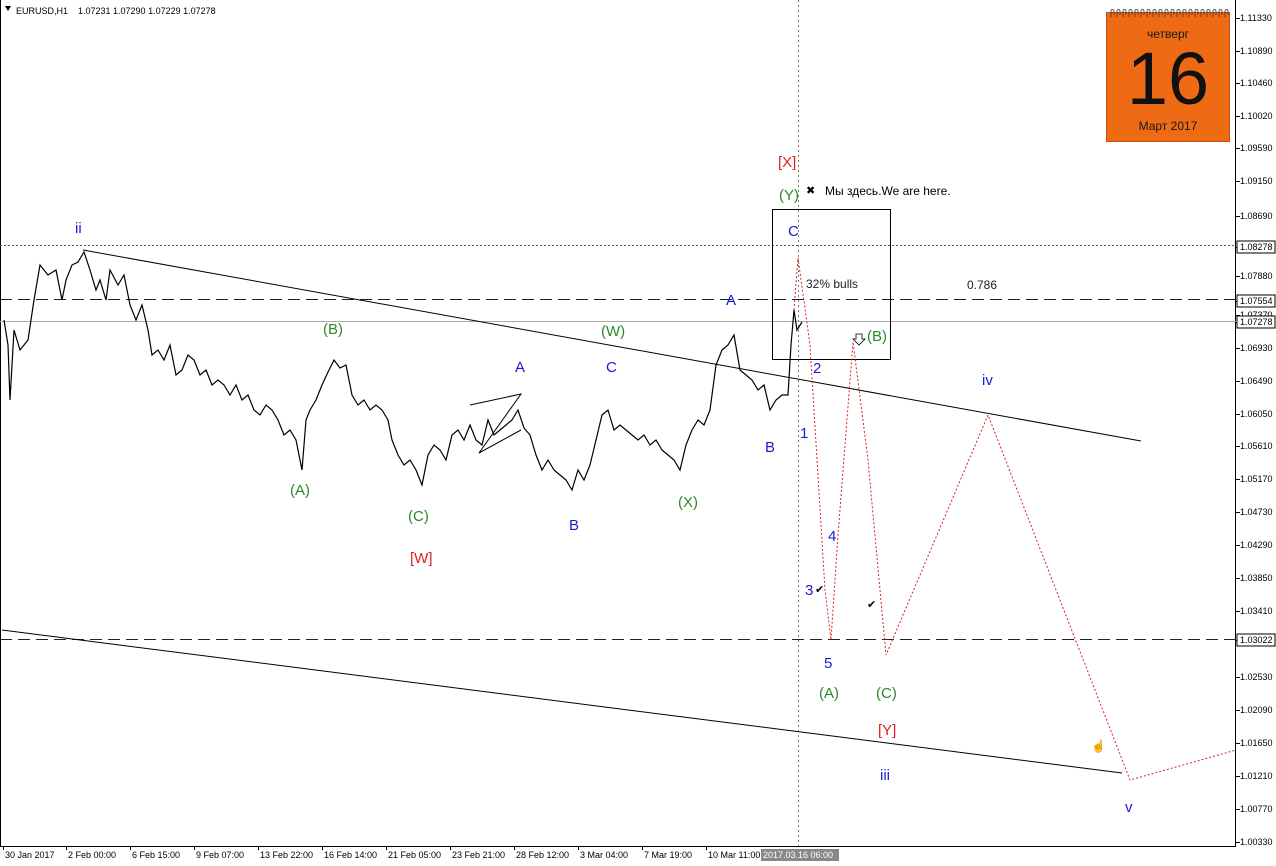 This screenshot has width=1276, height=866. I want to click on here-marker-icon: ✖, so click(810, 191).